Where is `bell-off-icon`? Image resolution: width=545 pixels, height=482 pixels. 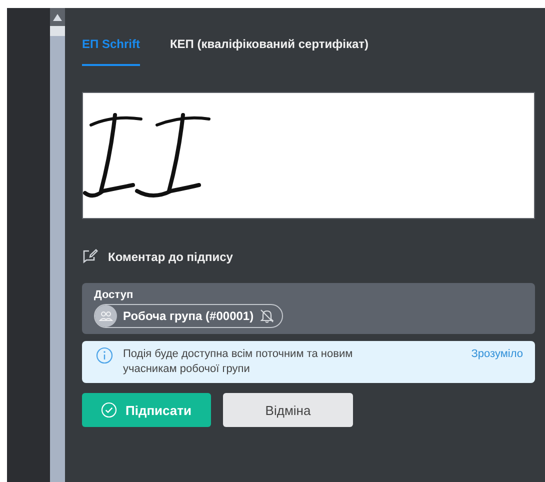
bell-off-icon is located at coordinates (267, 316).